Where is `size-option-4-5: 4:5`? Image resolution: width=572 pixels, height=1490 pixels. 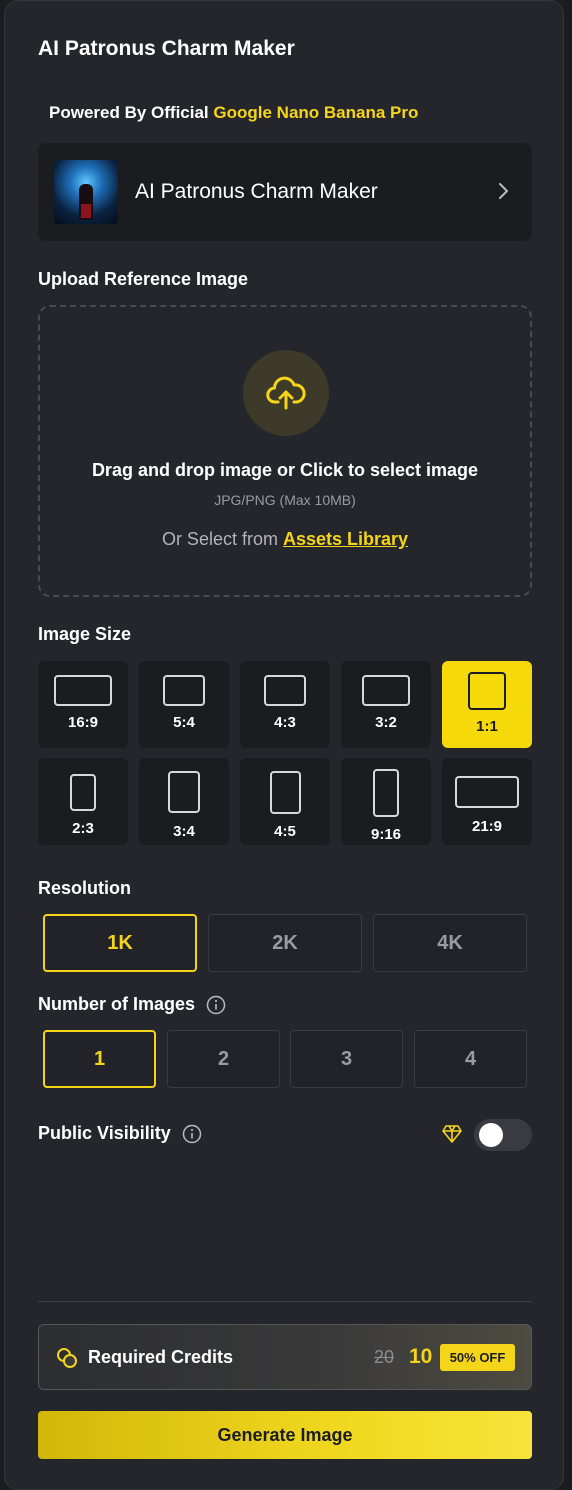 size-option-4-5: 4:5 is located at coordinates (285, 801).